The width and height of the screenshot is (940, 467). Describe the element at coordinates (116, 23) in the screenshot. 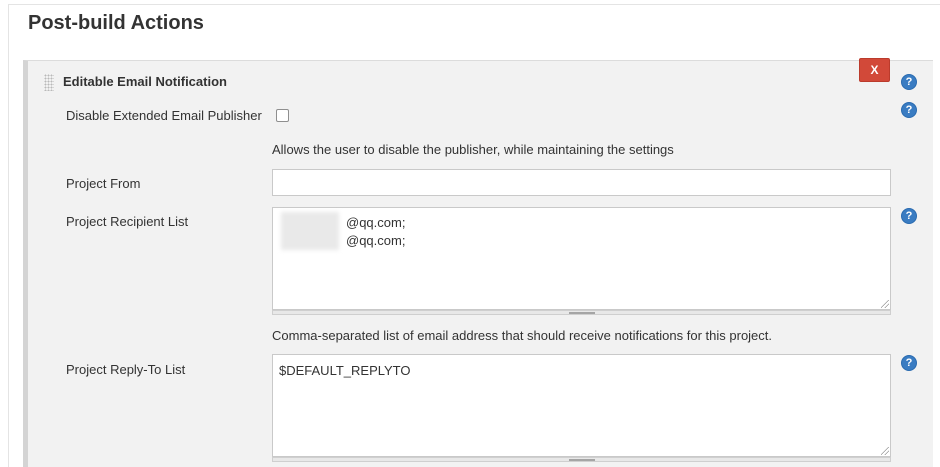

I see `section-title: Post-build Actions` at that location.